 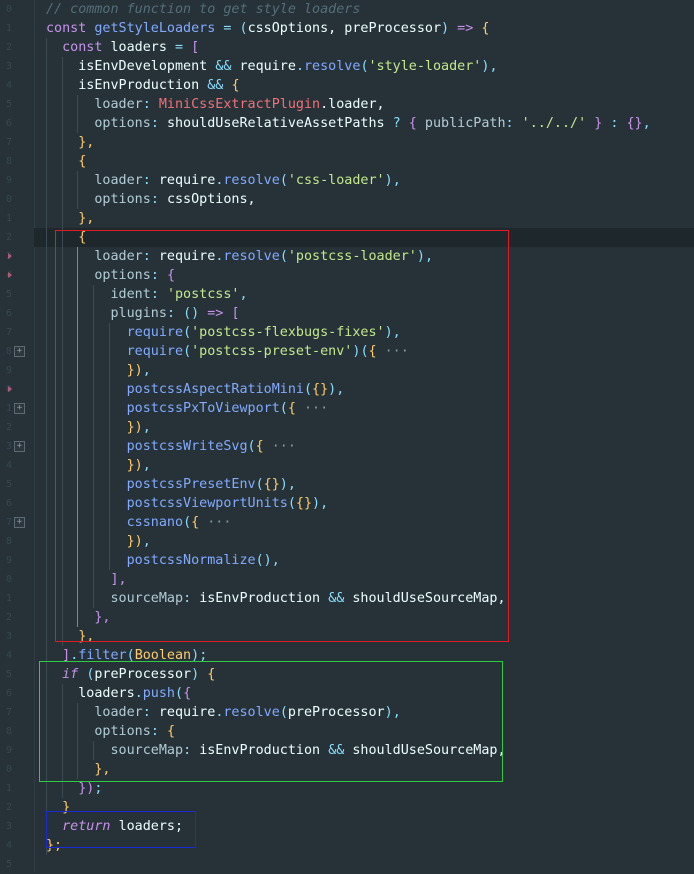 What do you see at coordinates (8, 123) in the screenshot?
I see `line-number: 6` at bounding box center [8, 123].